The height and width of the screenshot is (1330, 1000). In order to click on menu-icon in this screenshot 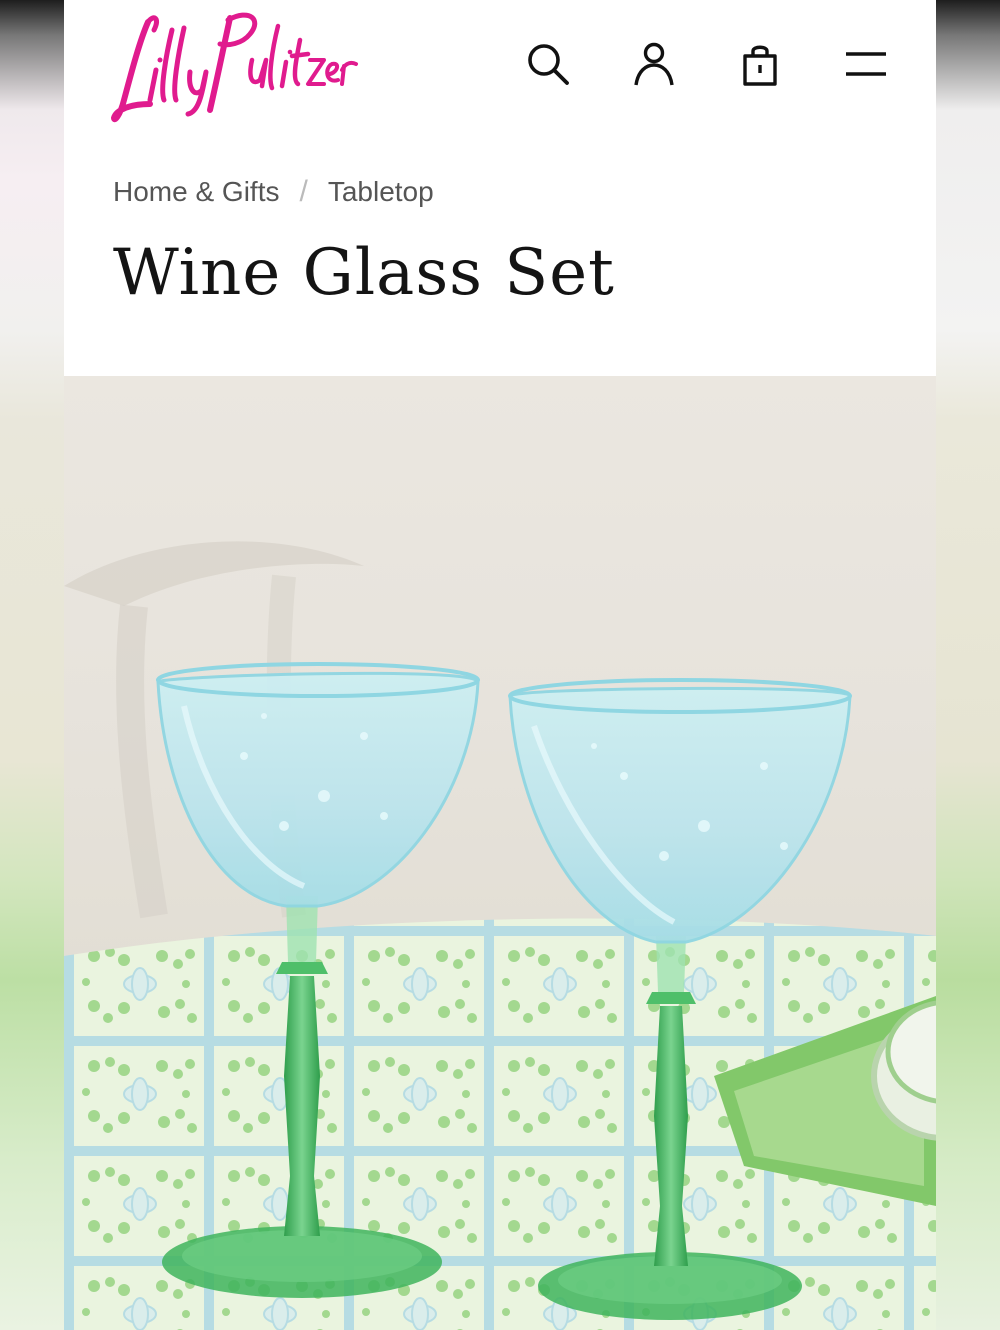, I will do `click(866, 64)`.